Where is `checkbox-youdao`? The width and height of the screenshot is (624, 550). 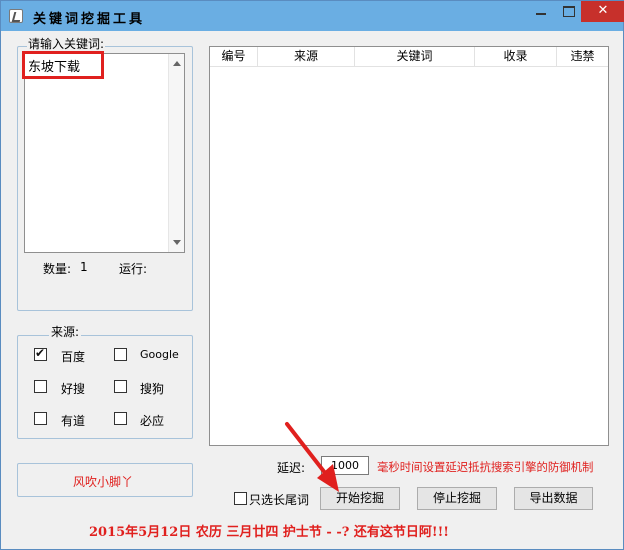 checkbox-youdao is located at coordinates (40, 418).